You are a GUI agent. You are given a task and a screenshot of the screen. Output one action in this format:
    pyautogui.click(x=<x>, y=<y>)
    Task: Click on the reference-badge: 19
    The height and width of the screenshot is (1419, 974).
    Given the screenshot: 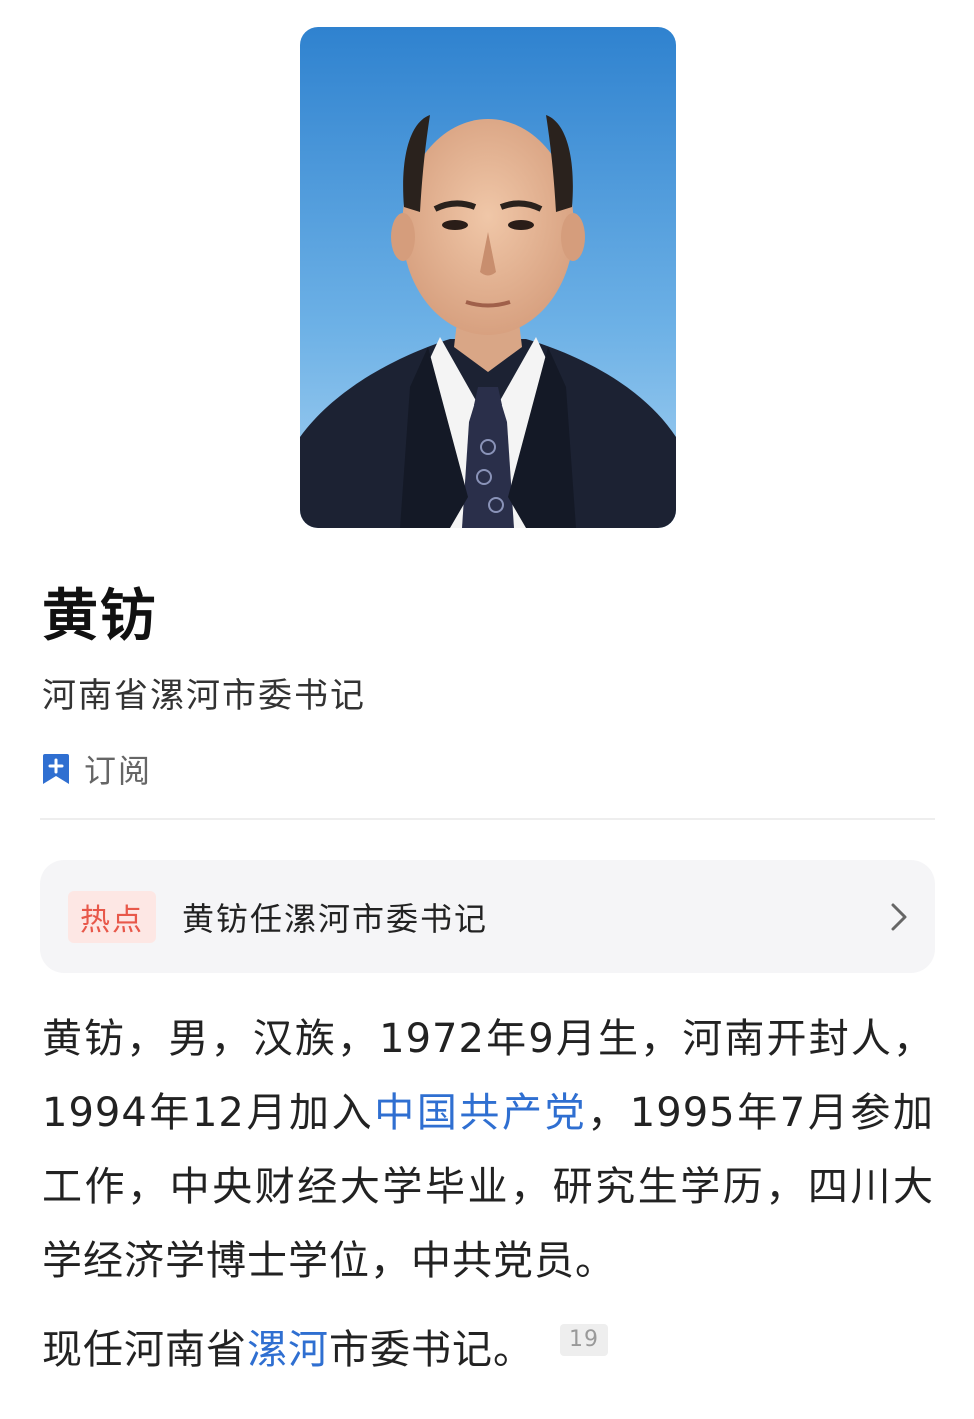 What is the action you would take?
    pyautogui.click(x=584, y=1340)
    